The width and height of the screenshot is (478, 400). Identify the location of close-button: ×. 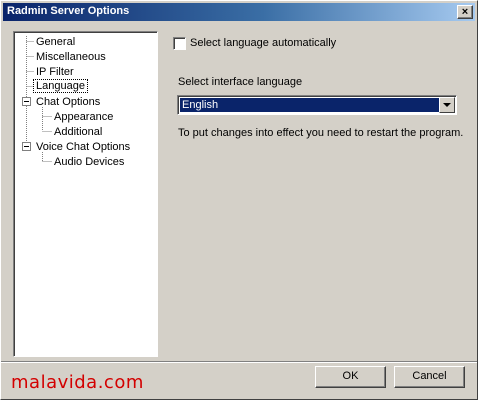
(465, 12).